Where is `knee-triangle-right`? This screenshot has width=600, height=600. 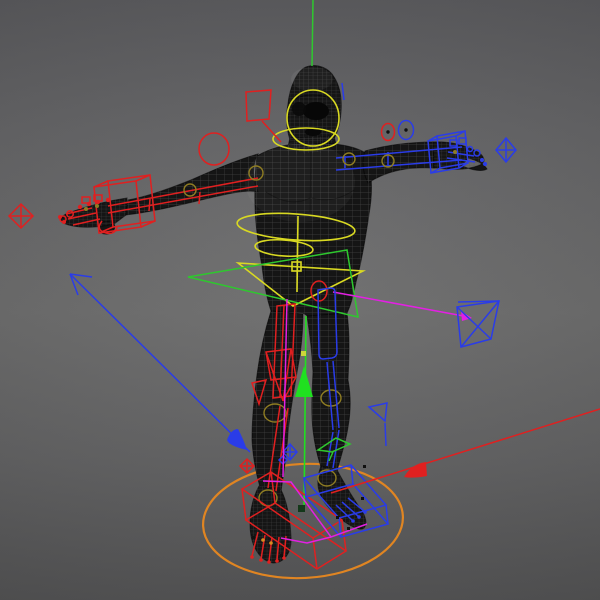 knee-triangle-right is located at coordinates (377, 424).